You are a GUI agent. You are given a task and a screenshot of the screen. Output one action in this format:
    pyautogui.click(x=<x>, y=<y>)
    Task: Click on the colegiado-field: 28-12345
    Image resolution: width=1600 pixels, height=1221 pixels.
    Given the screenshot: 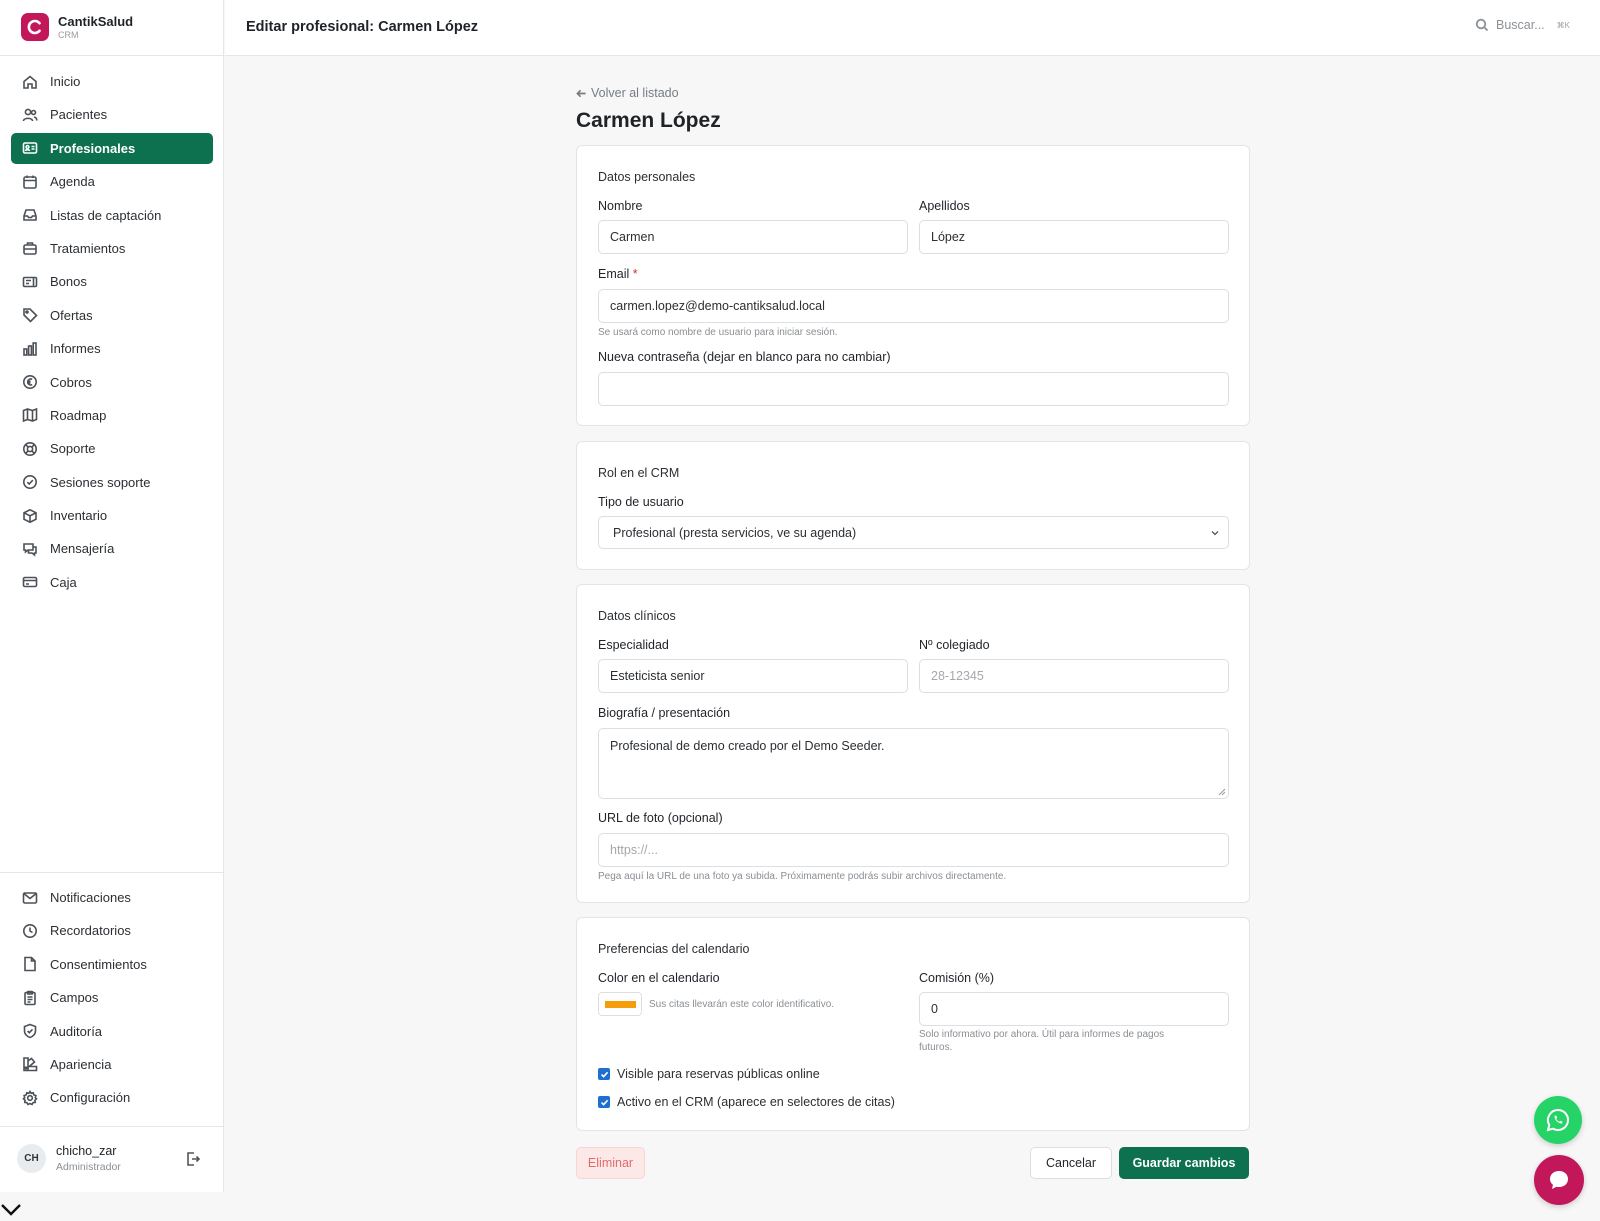 What is the action you would take?
    pyautogui.click(x=1074, y=676)
    